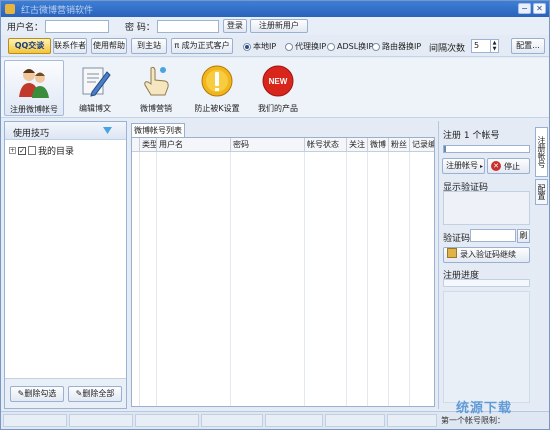  Describe the element at coordinates (278, 26) in the screenshot. I see `register-user-button: 注册新用户` at that location.